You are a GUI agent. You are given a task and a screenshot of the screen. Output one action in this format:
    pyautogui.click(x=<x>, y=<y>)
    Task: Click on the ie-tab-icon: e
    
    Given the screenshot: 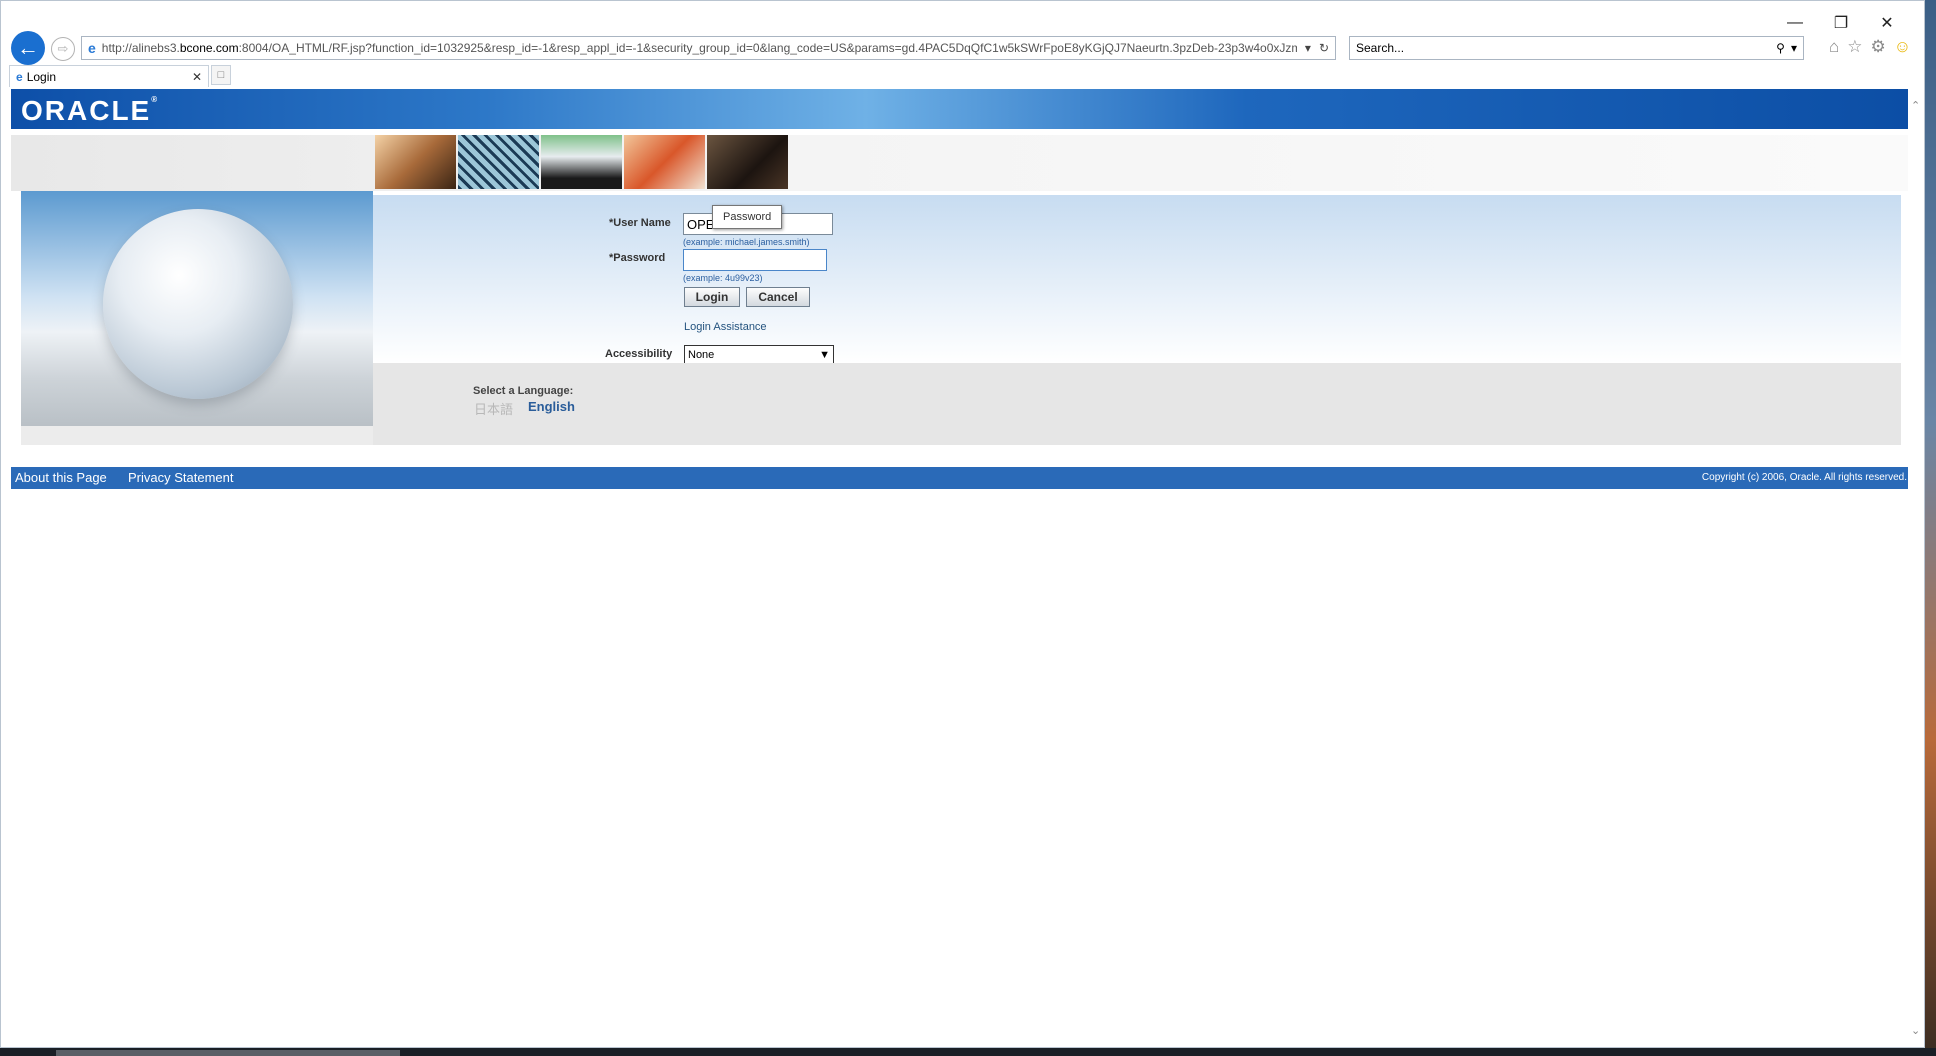 What is the action you would take?
    pyautogui.click(x=19, y=76)
    